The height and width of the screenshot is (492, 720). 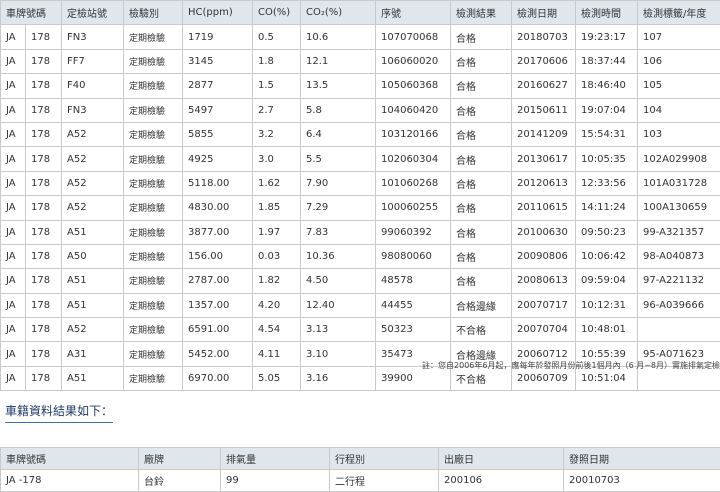 What do you see at coordinates (338, 183) in the screenshot?
I see `cell-co2: 7.90` at bounding box center [338, 183].